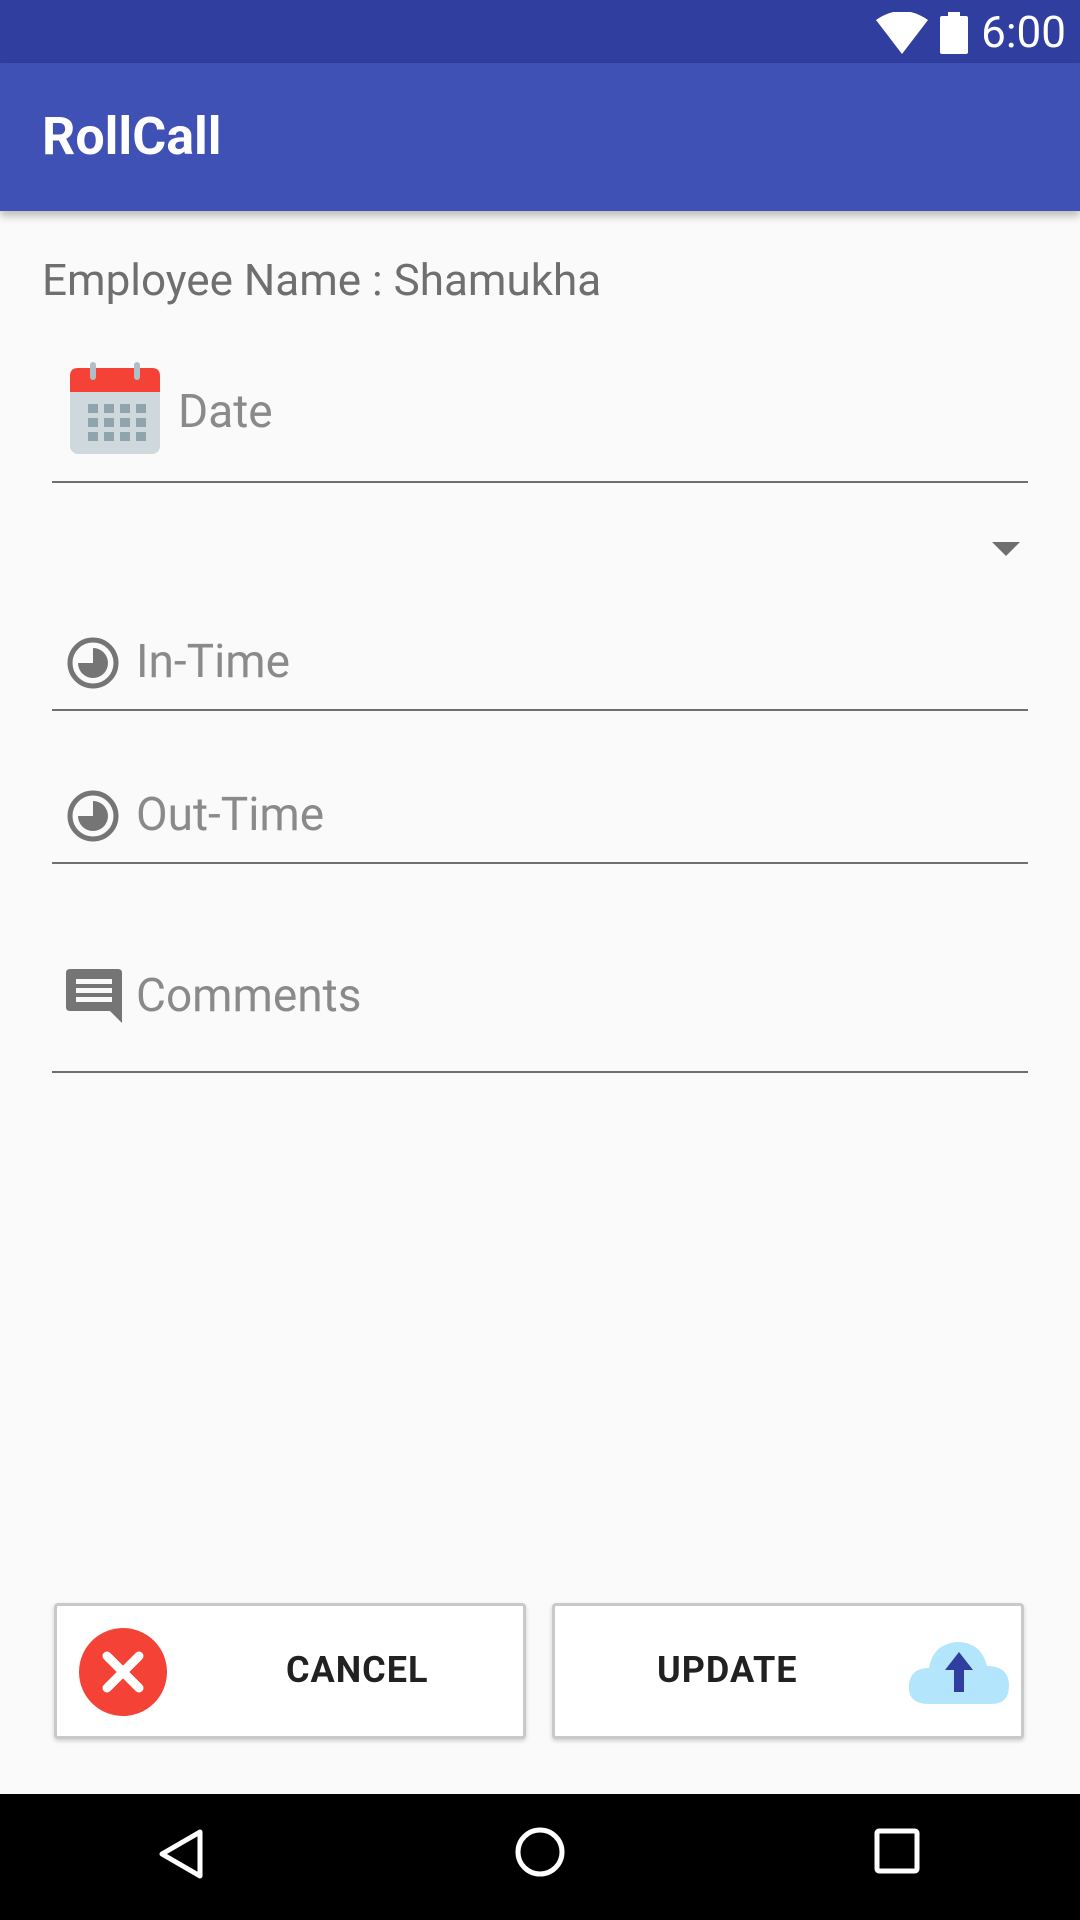 This screenshot has width=1080, height=1920. I want to click on wifi-icon, so click(902, 33).